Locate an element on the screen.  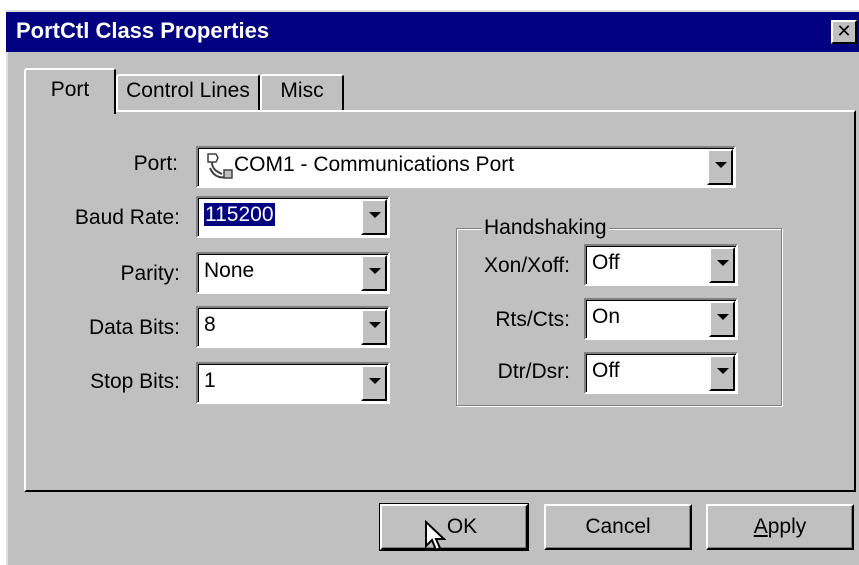
close-button: ✕ is located at coordinates (844, 32).